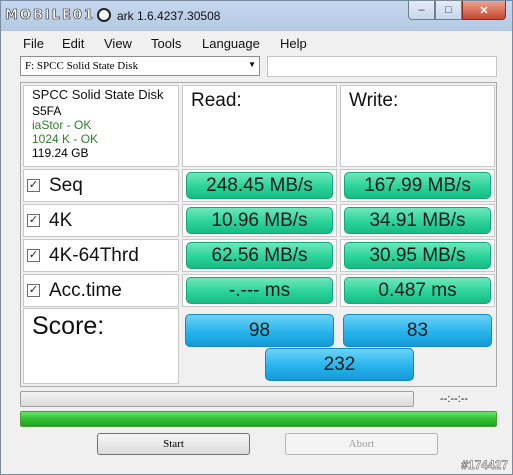  I want to click on menu-view: View, so click(118, 43).